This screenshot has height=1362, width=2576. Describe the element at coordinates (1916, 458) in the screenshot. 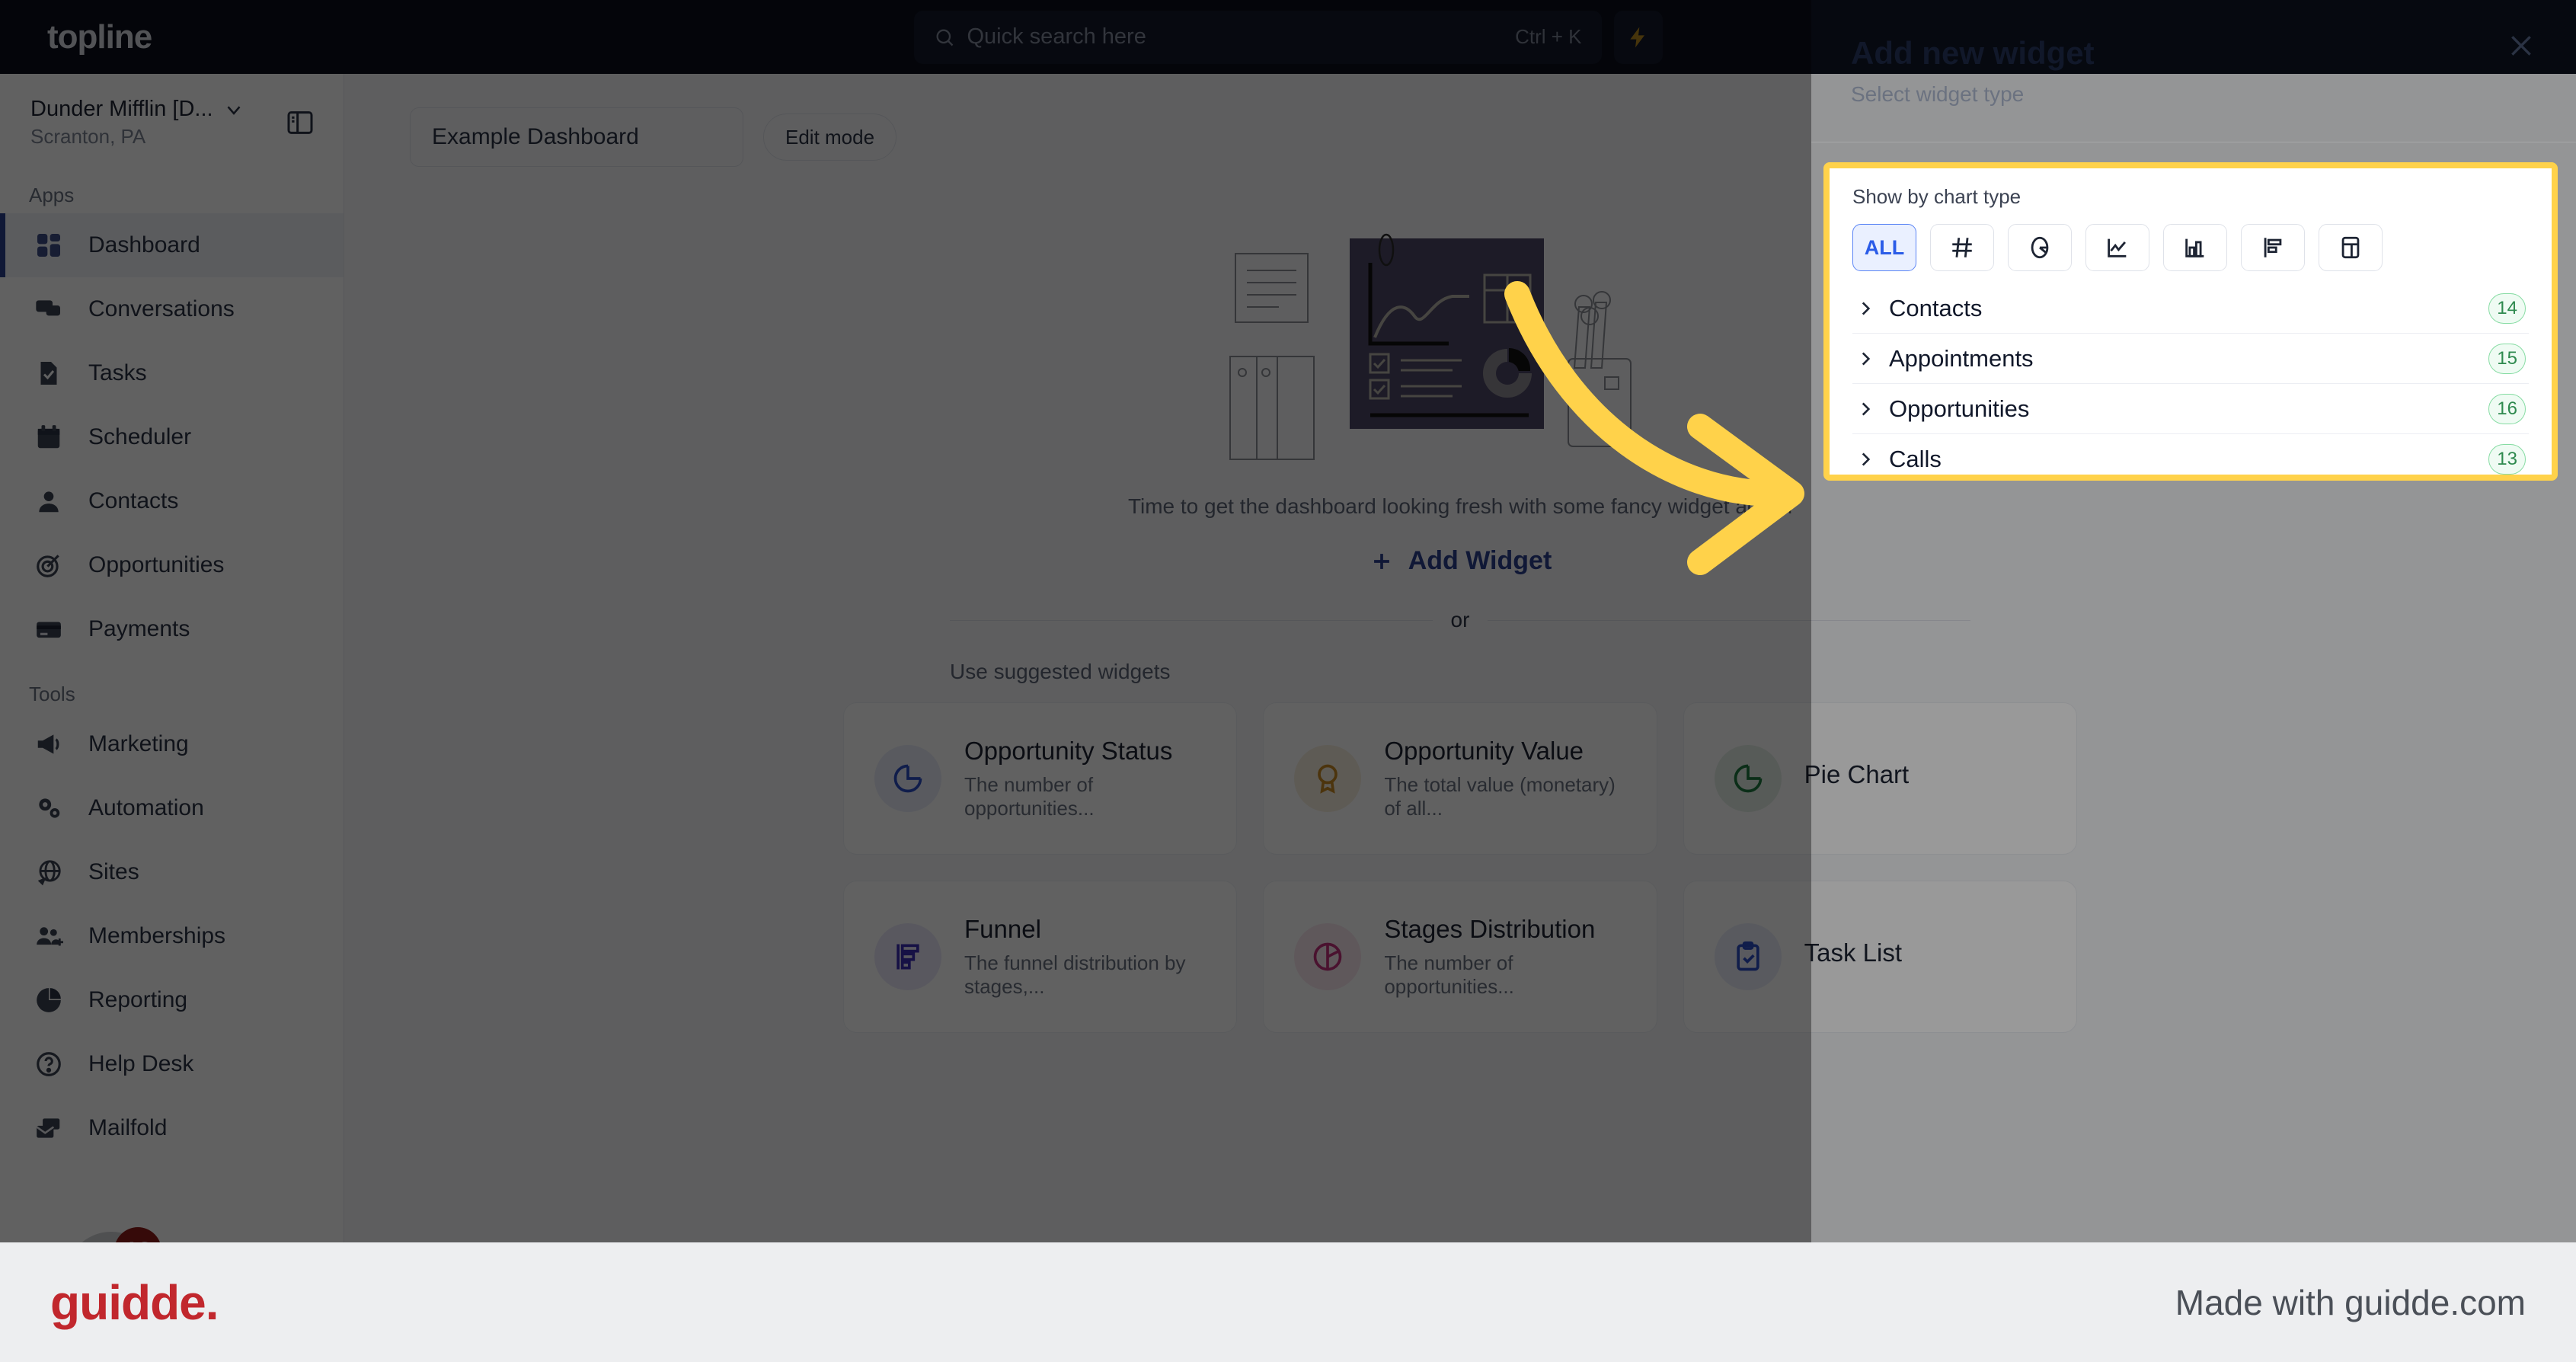

I see `category-label: Calls` at that location.